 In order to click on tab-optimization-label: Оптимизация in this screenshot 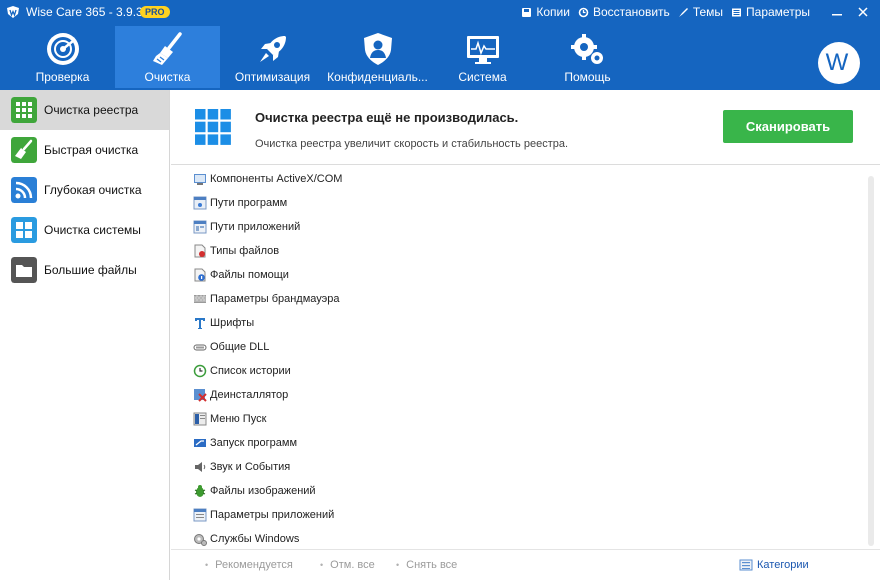, I will do `click(272, 77)`.